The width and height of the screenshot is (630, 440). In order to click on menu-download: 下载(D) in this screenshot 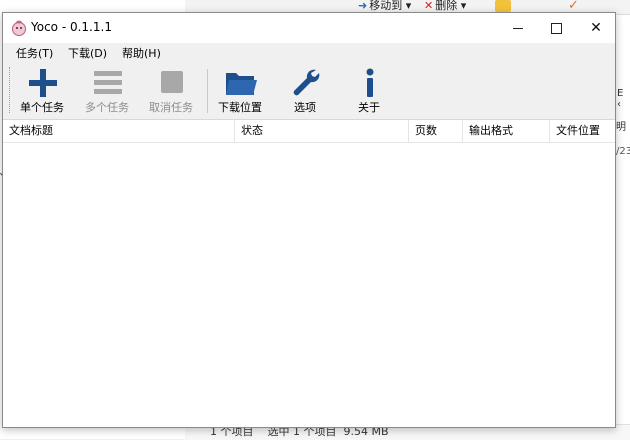, I will do `click(87, 53)`.